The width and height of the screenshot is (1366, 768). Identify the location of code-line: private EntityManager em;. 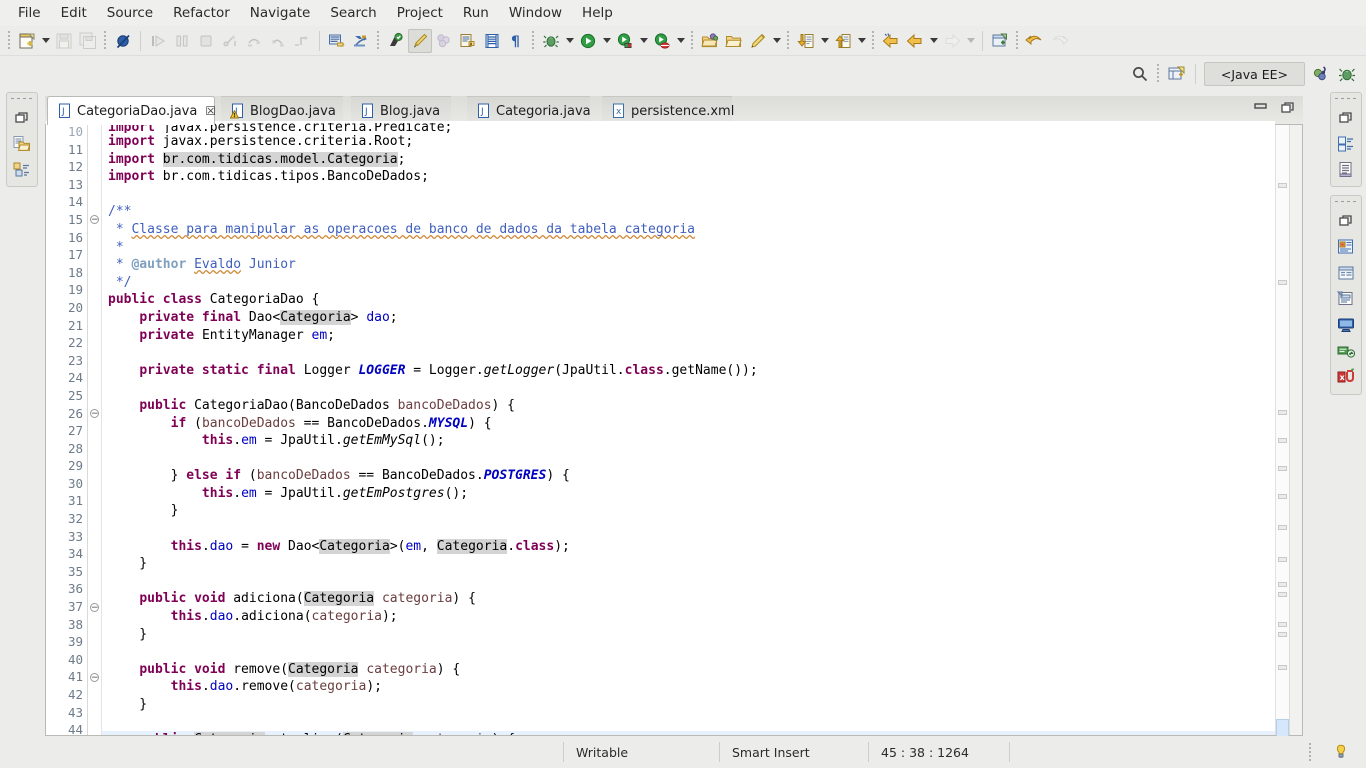
(688, 336).